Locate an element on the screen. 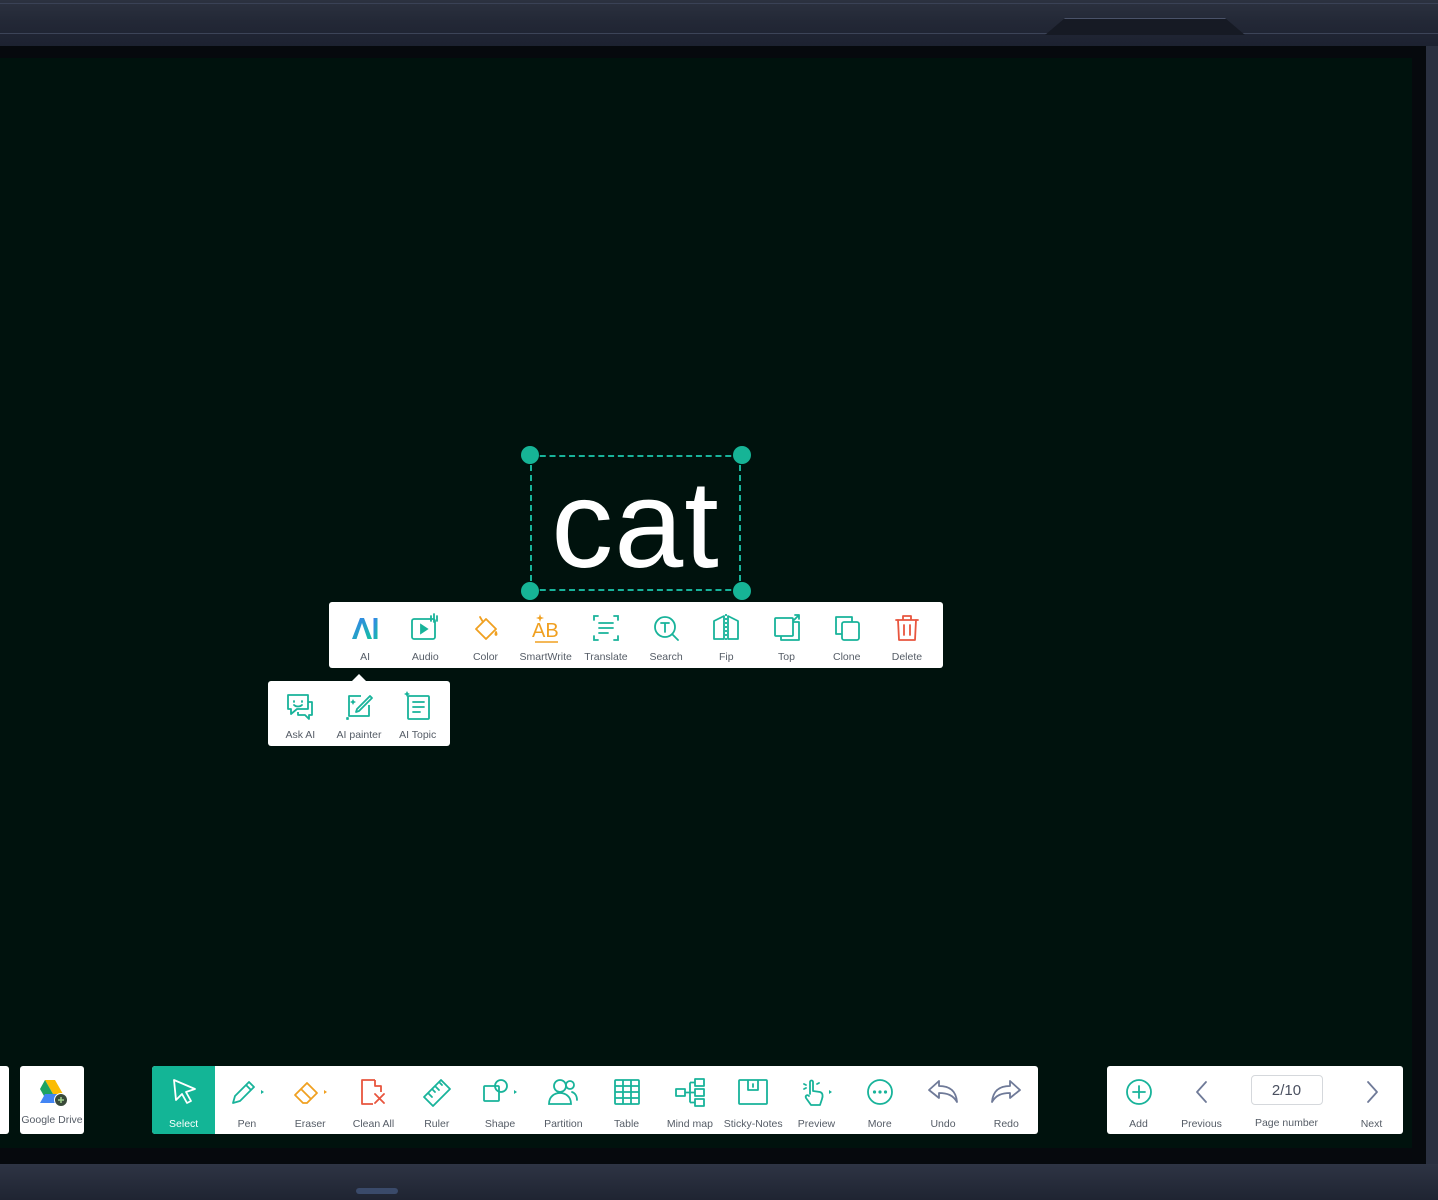 The image size is (1438, 1200). page-number-control: 2/10 Page number is located at coordinates (1286, 1100).